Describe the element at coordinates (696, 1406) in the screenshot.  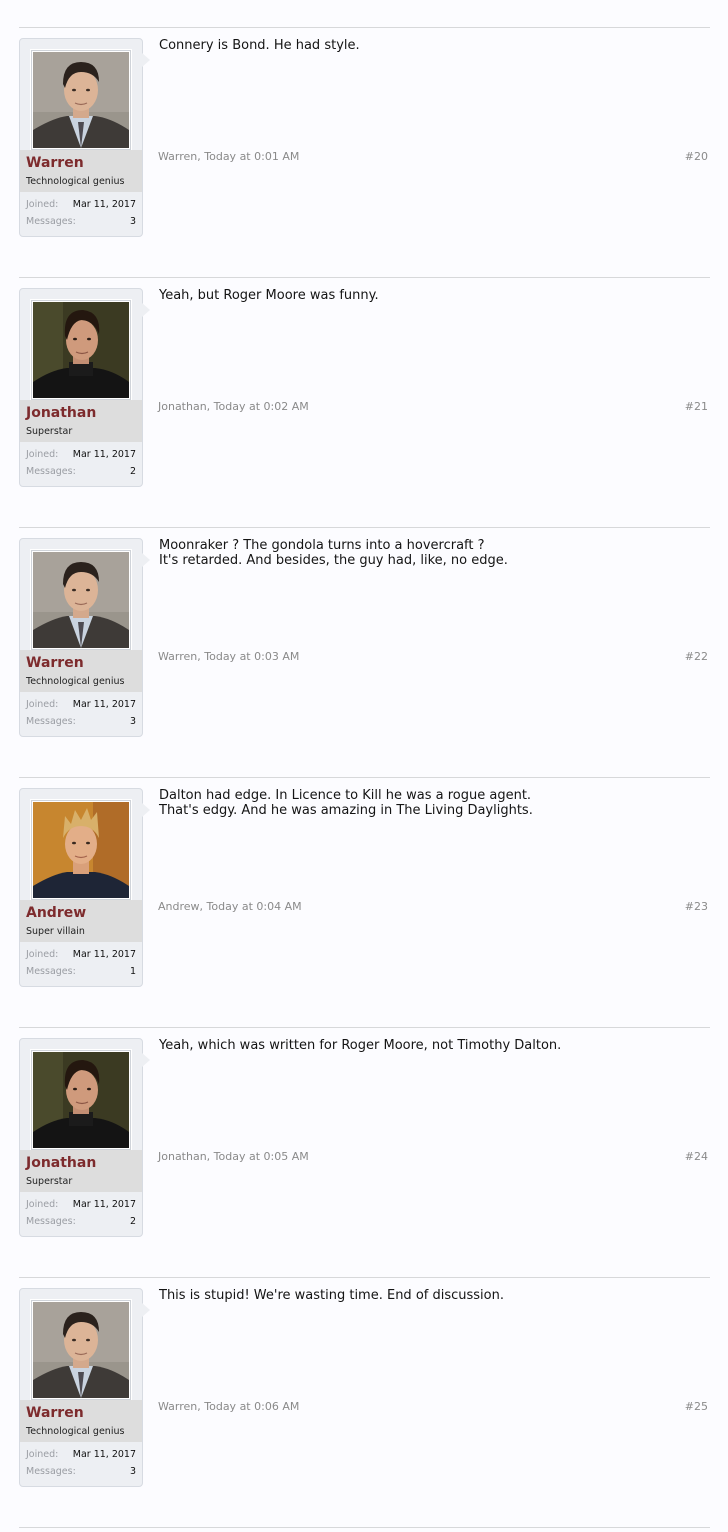
I see `post-permalink: #25` at that location.